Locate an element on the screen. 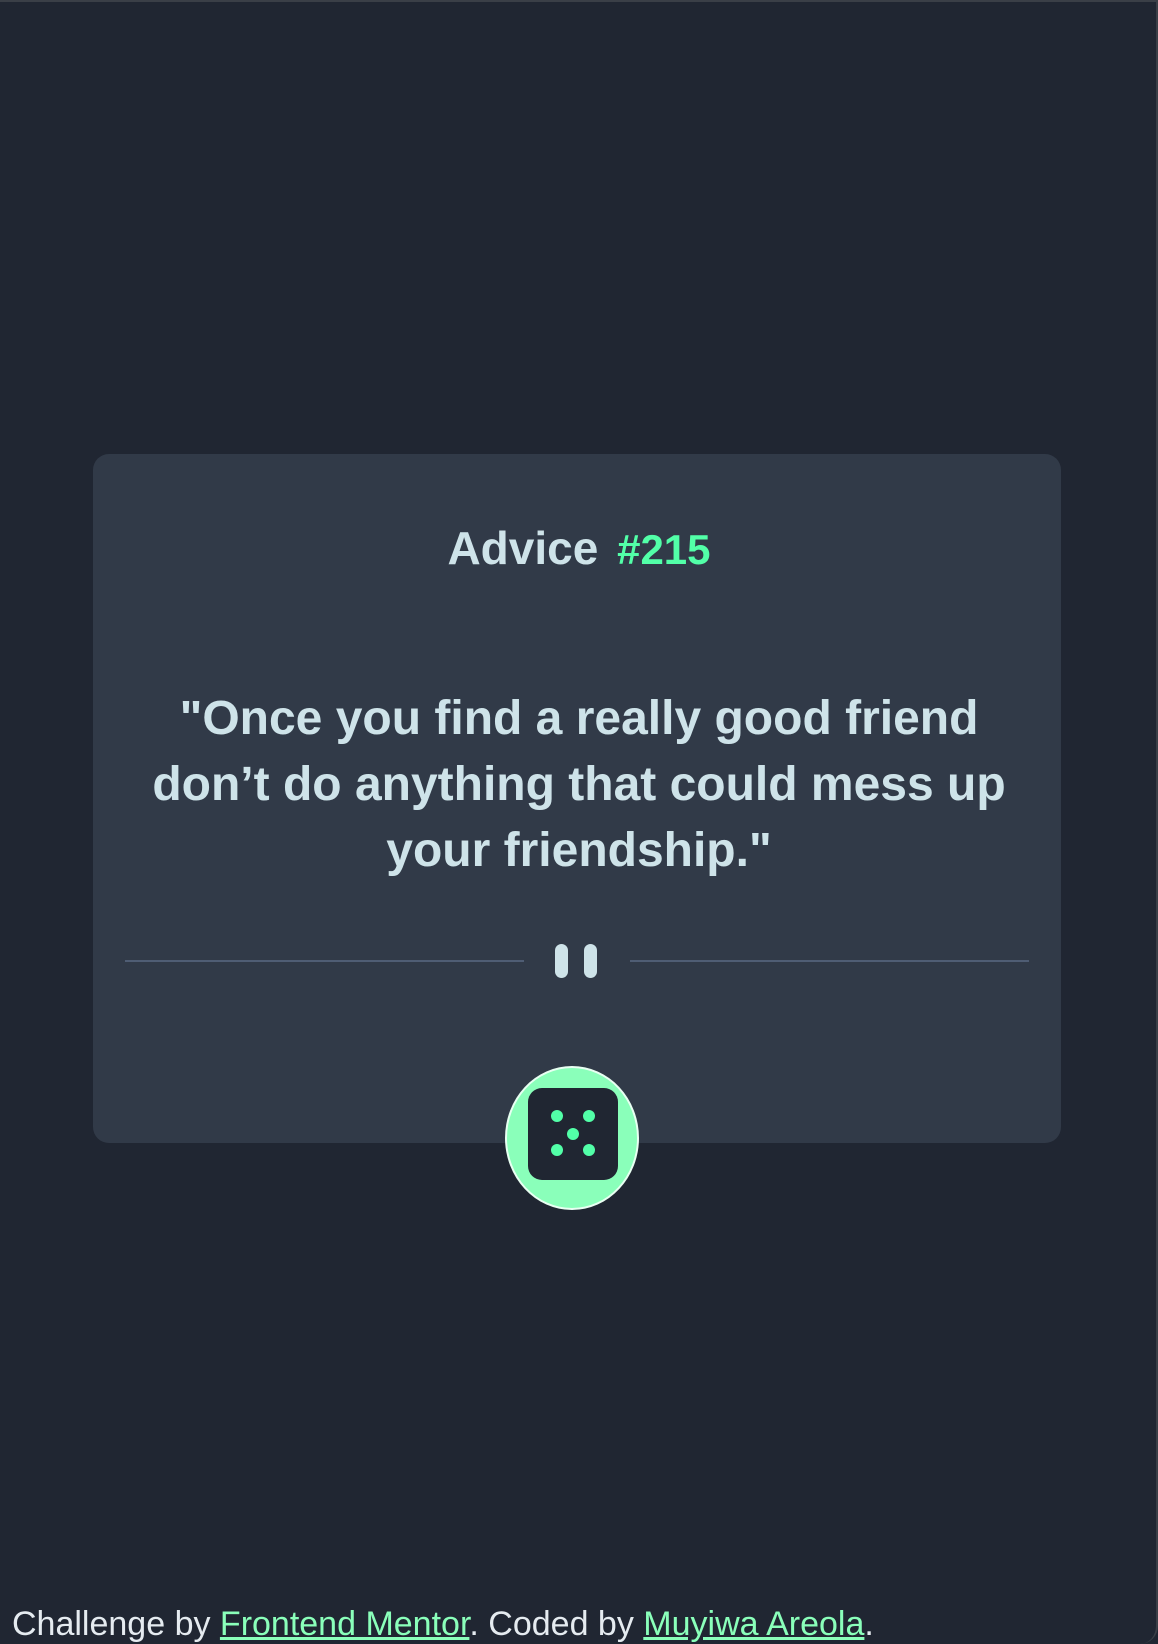 The image size is (1158, 1644). pause-icon is located at coordinates (577, 961).